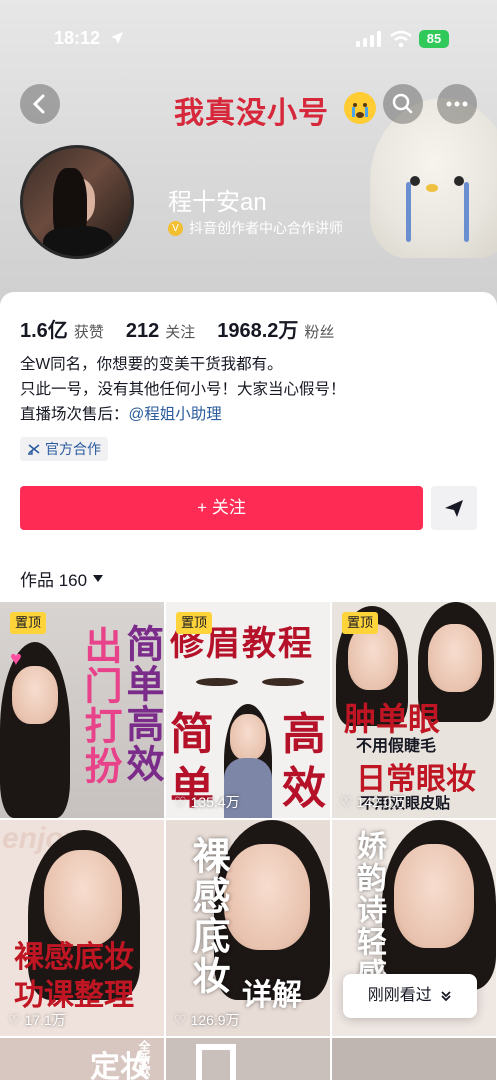 The width and height of the screenshot is (497, 1080). I want to click on bio-line: 直播场次售后：@程姐小助理, so click(183, 414).